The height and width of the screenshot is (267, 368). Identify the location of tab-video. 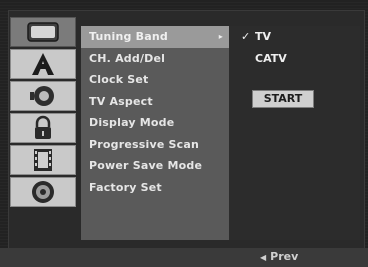
(43, 160).